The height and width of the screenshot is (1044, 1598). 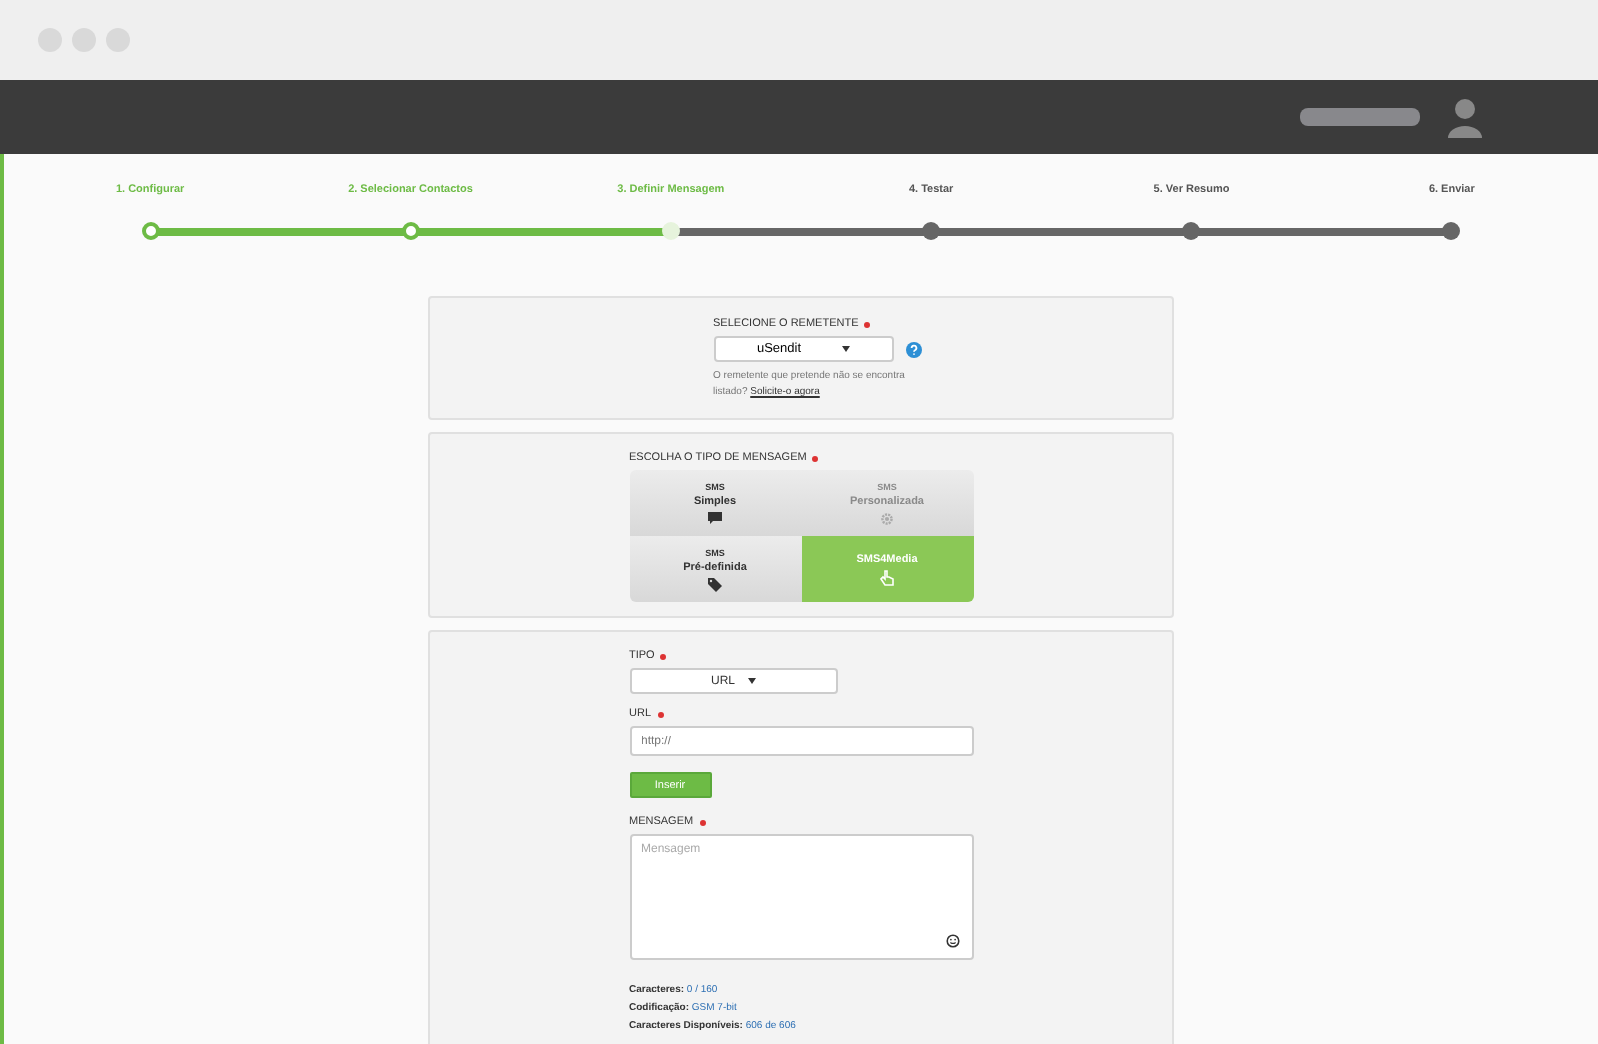 I want to click on speech-bubble-icon, so click(x=715, y=518).